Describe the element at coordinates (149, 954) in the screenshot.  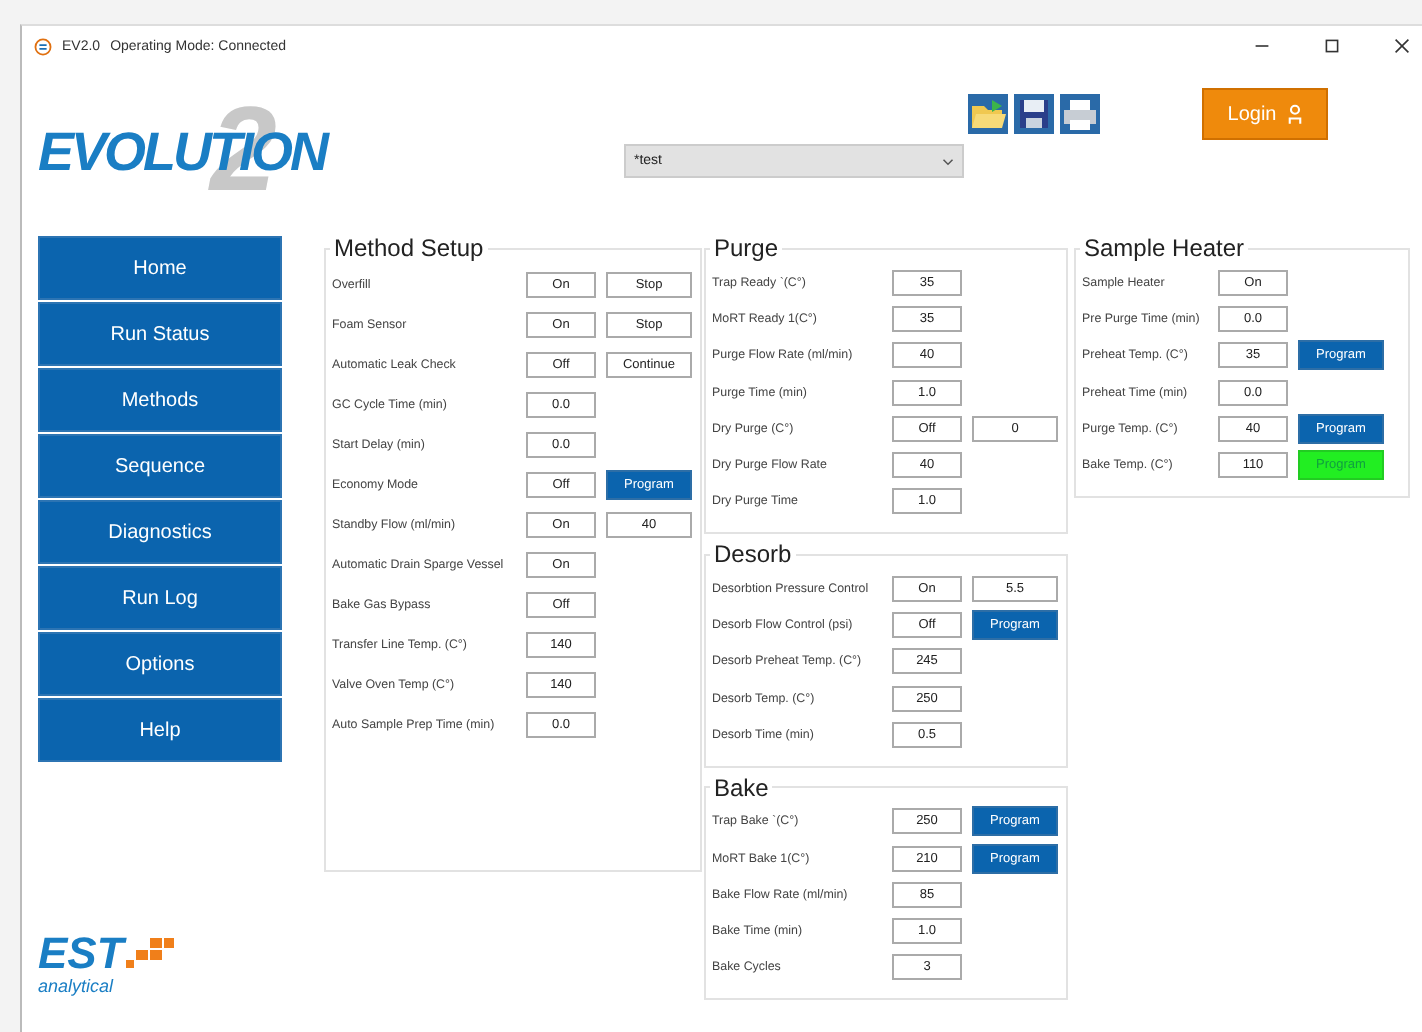
I see `squares-icon` at that location.